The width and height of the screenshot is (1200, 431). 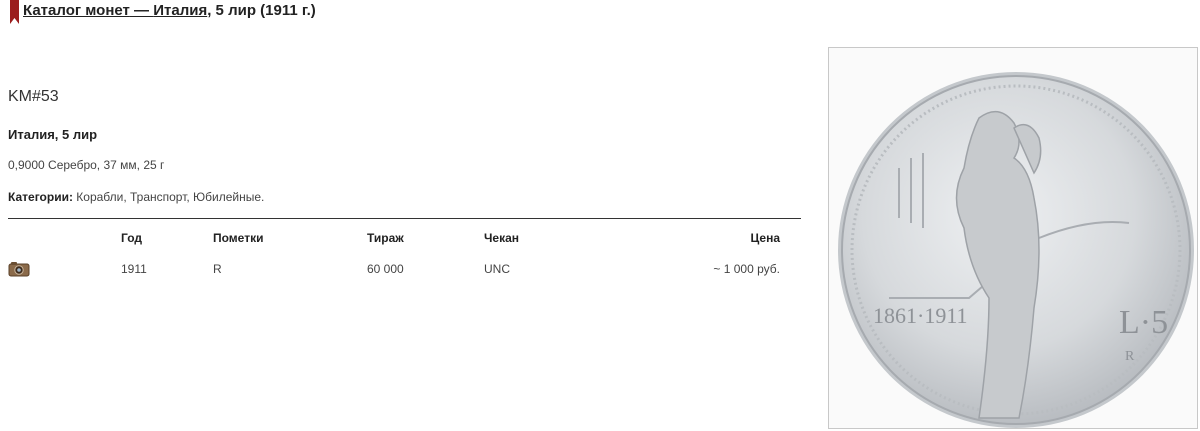 I want to click on price-cell: ~ 1 000 руб., so click(x=746, y=269).